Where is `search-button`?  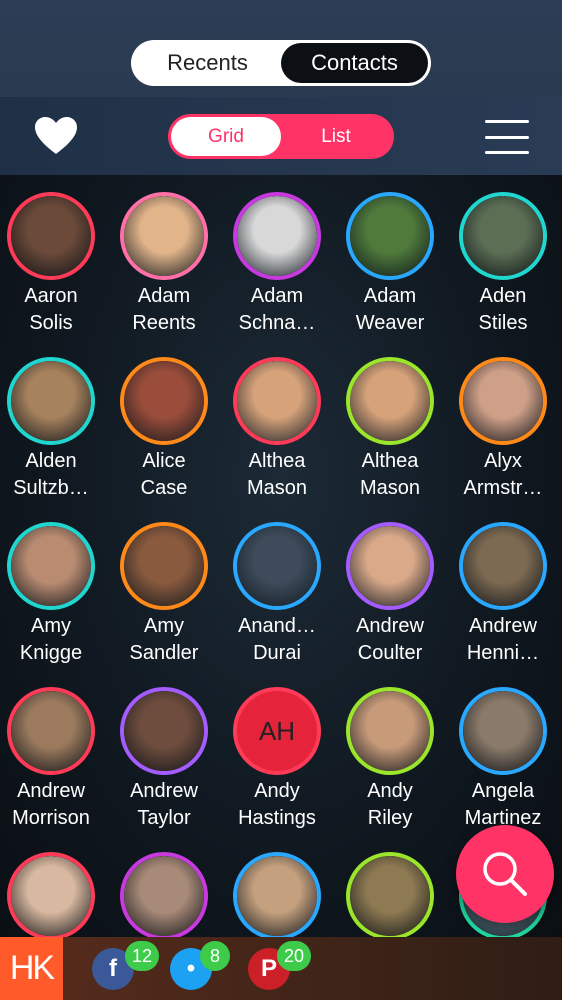
search-button is located at coordinates (505, 874).